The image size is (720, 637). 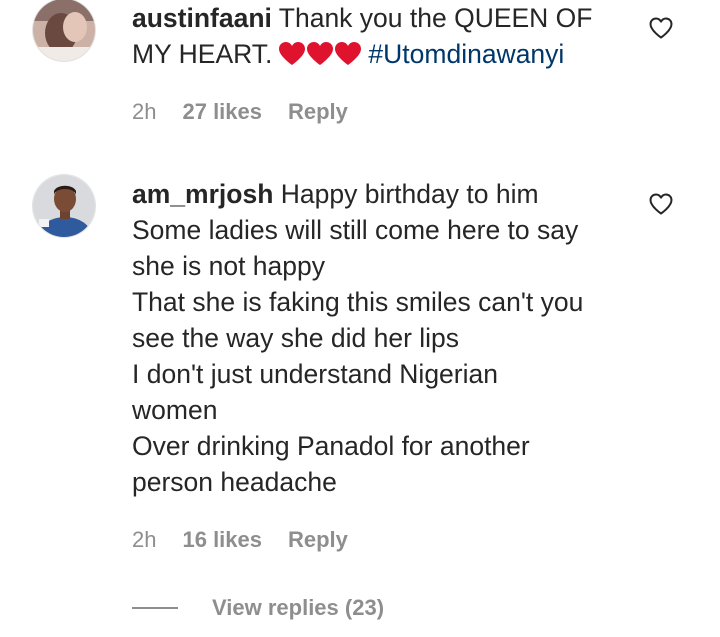 I want to click on comment-text-line: I don't just understand Nigerian, so click(x=315, y=374).